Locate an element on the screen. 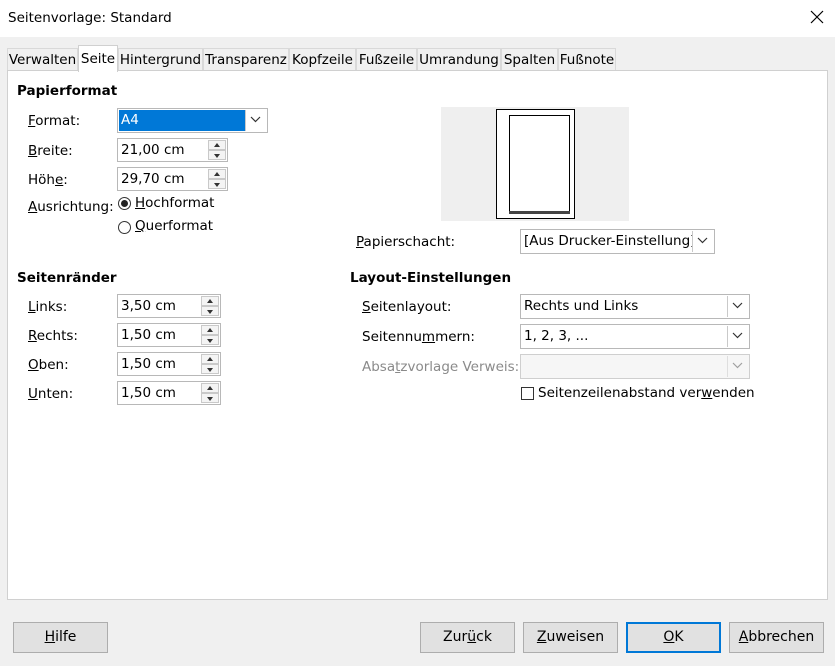 The image size is (835, 666). back-button: Zurück is located at coordinates (467, 637).